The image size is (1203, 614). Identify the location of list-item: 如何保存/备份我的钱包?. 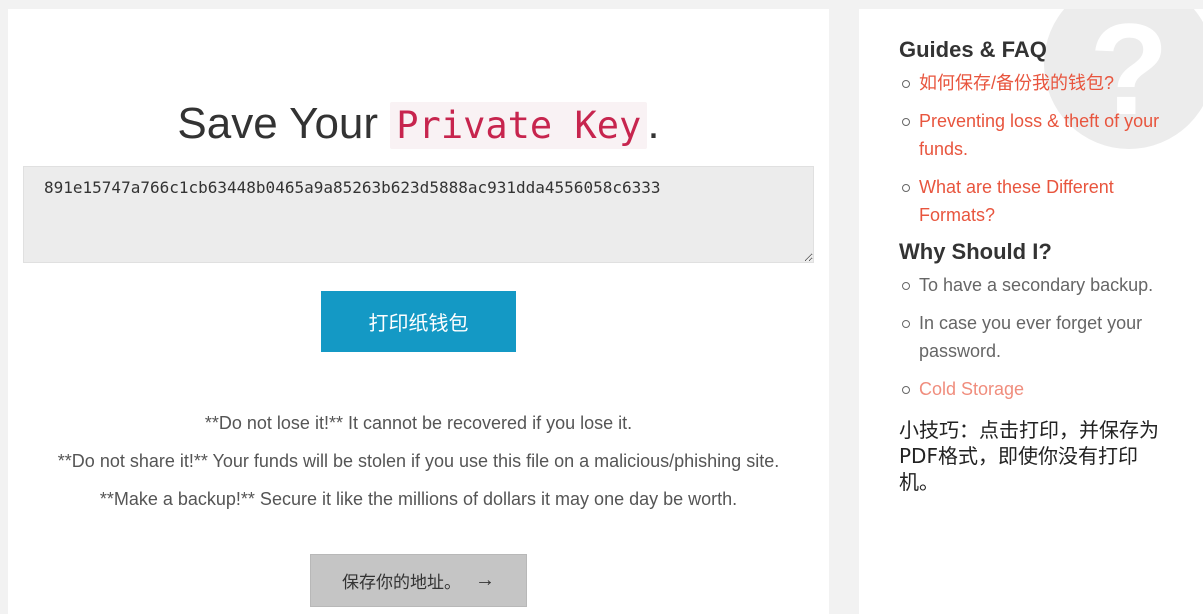
(1033, 83).